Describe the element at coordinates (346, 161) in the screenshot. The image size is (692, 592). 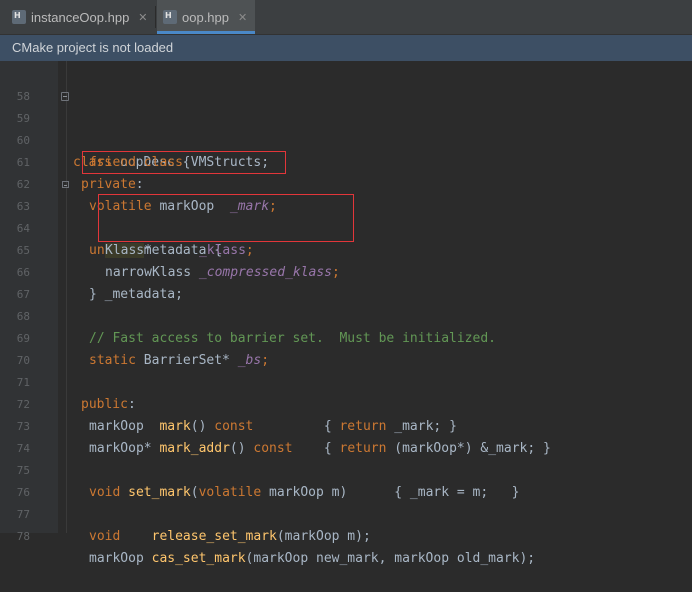
I see `code-line: 61 private:` at that location.